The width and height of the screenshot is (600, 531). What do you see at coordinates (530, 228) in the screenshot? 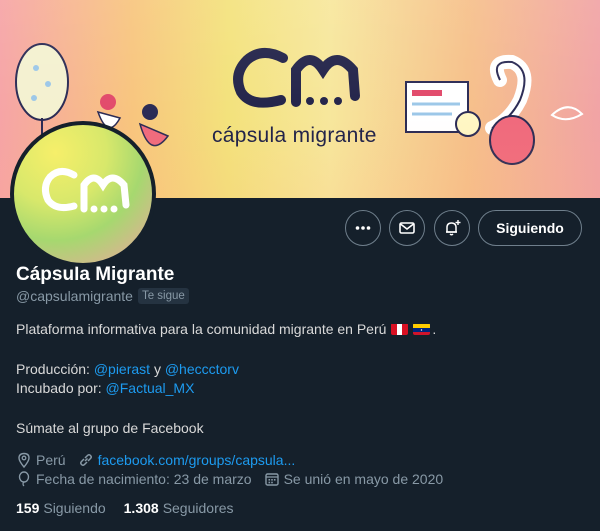
I see `following-button: Siguiendo` at bounding box center [530, 228].